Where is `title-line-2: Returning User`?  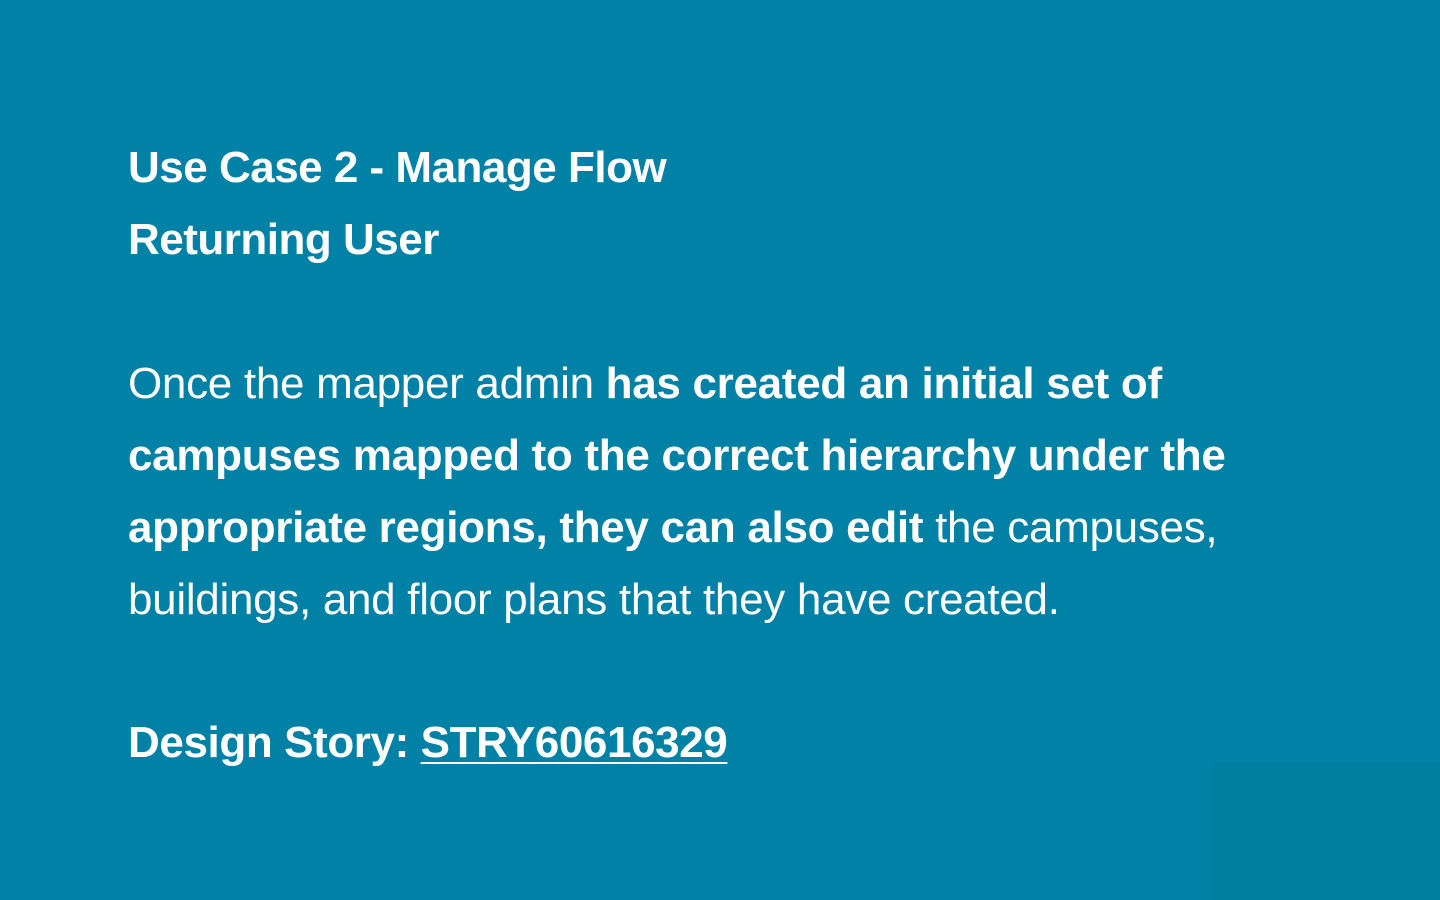 title-line-2: Returning User is located at coordinates (283, 239).